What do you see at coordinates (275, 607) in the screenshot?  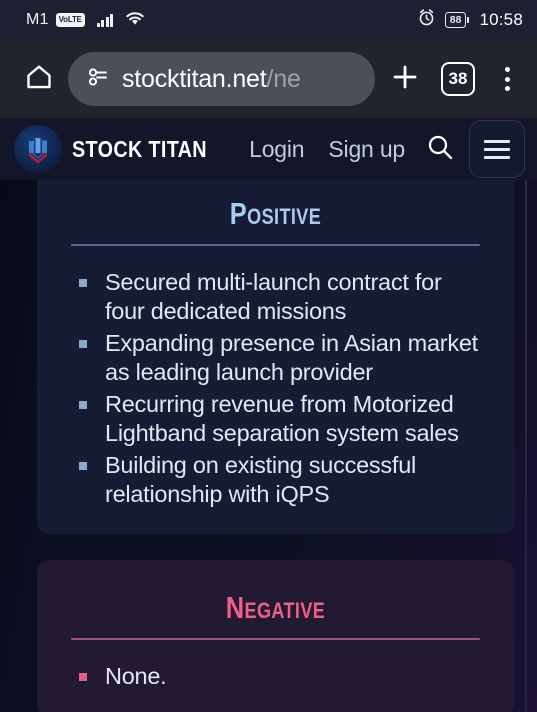 I see `negative-section-title: Negative` at bounding box center [275, 607].